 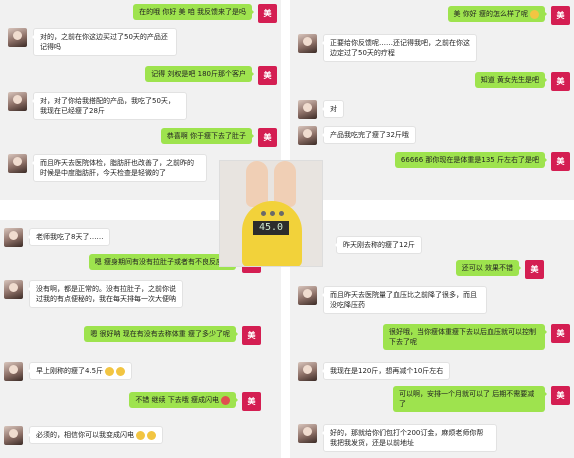 I want to click on chat-message: 知道 黄女先生是吧 美, so click(x=522, y=81).